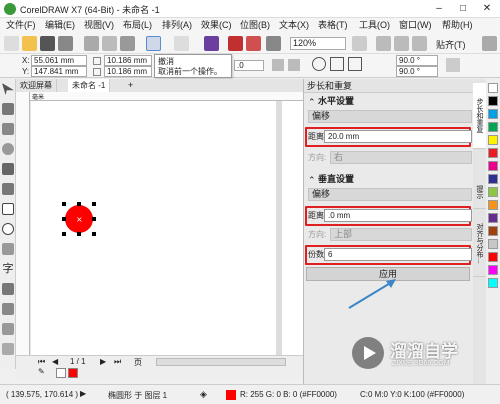 The image size is (500, 404). Describe the element at coordinates (128, 71) in the screenshot. I see `height-input: 10.186 mm` at that location.